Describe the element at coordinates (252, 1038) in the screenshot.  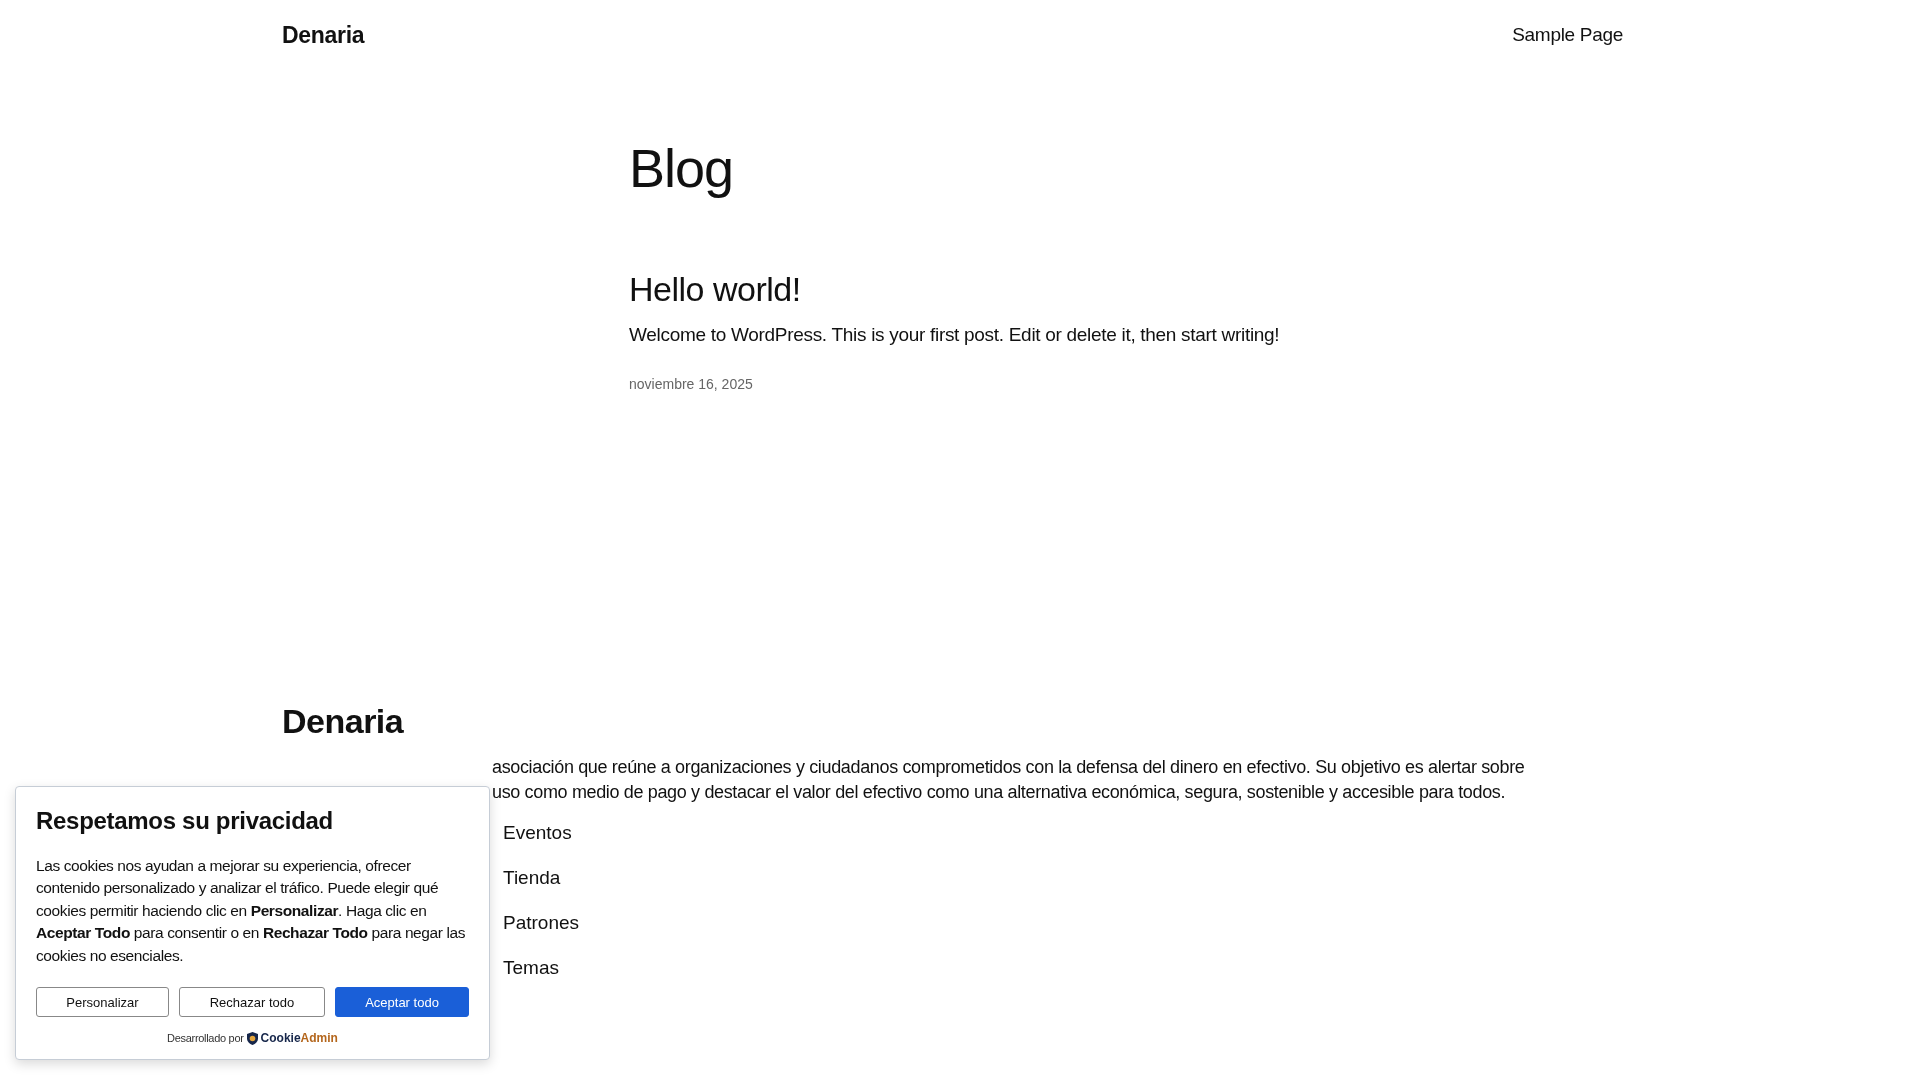
I see `shield-icon` at that location.